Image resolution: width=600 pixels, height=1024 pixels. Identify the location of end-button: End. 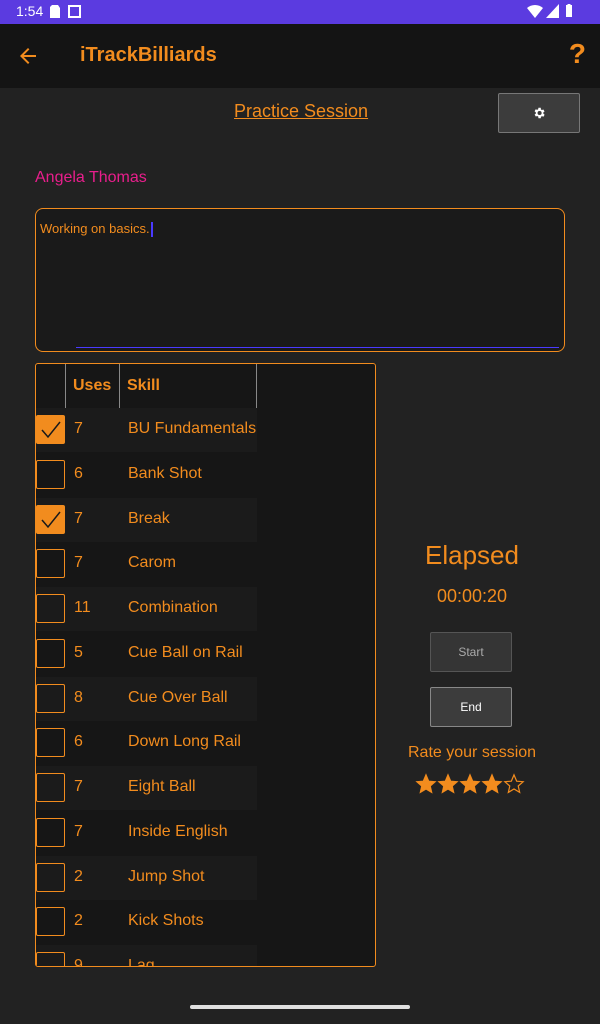
(471, 707).